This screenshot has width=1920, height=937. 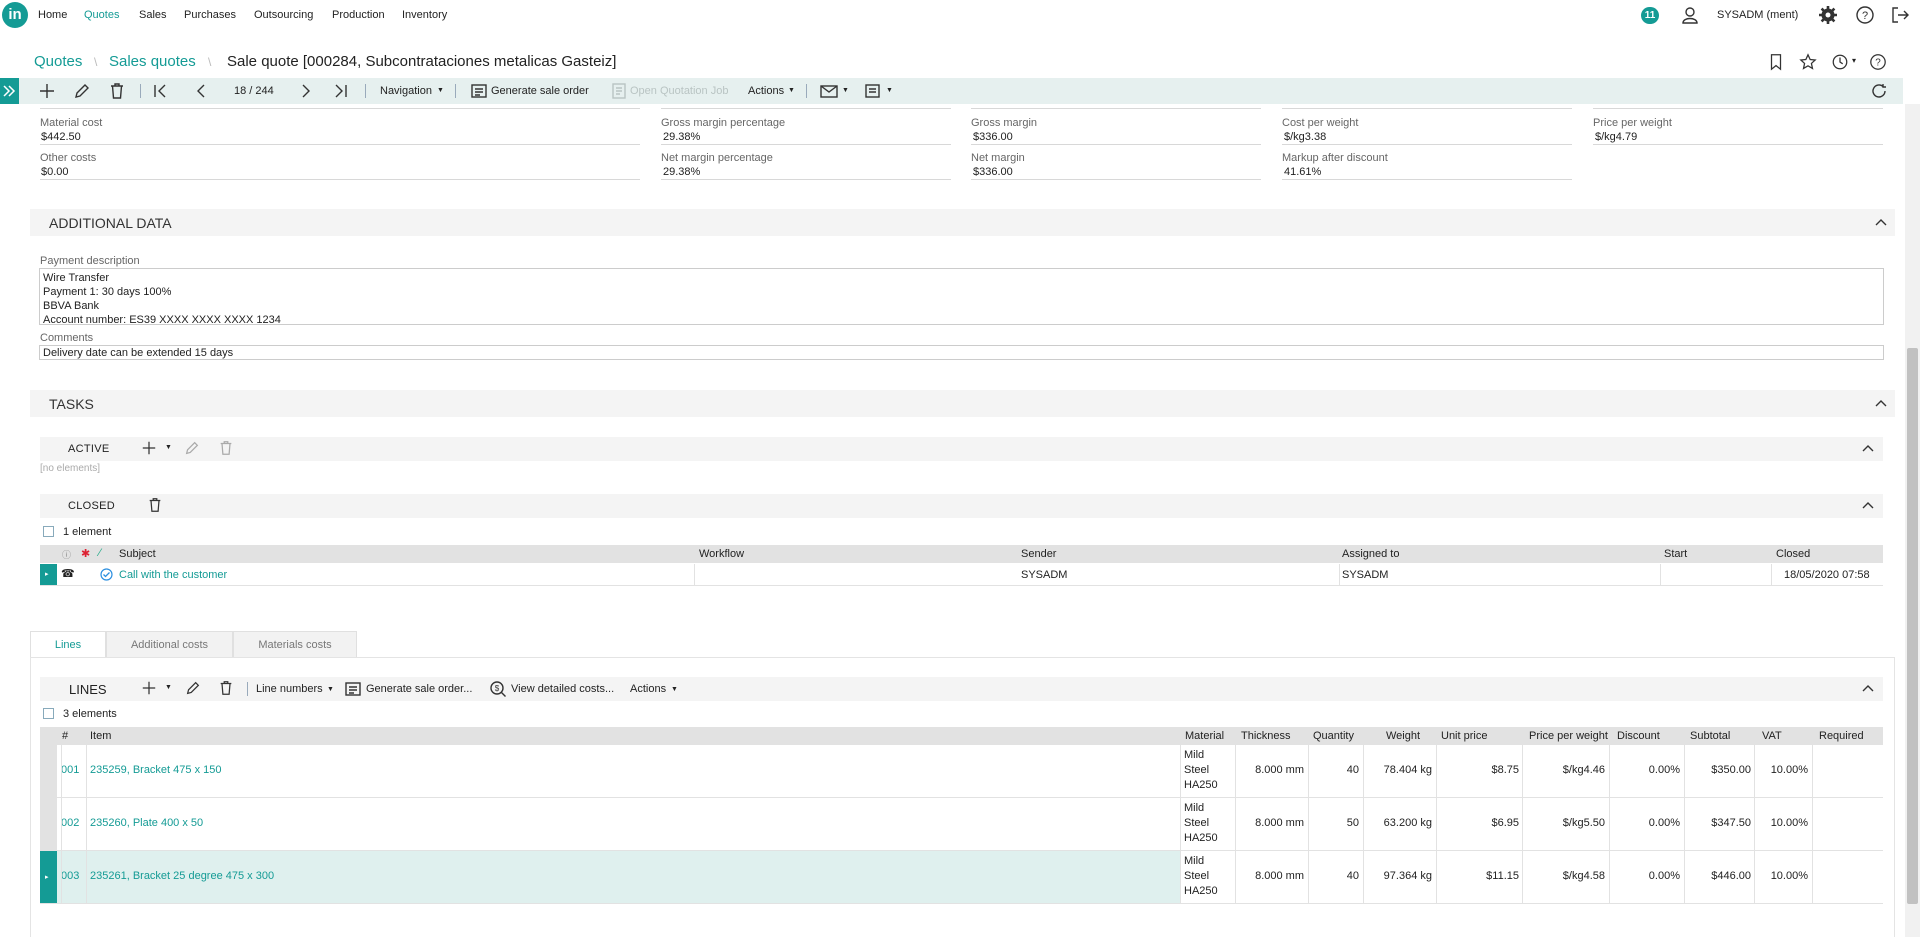 What do you see at coordinates (406, 91) in the screenshot?
I see `navigation-menu: Navigation` at bounding box center [406, 91].